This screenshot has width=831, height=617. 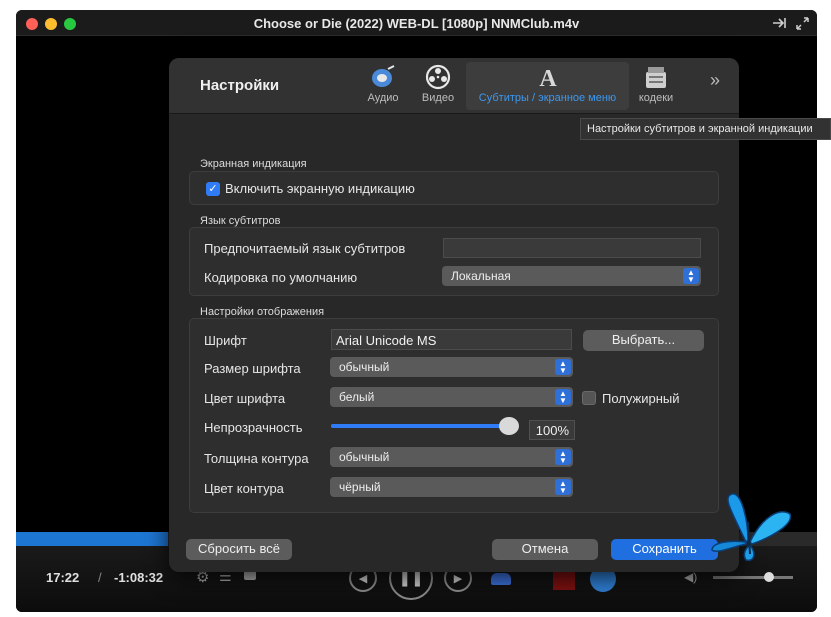 I want to click on preferred-language-label: Предпочитаемый язык субтитров, so click(x=305, y=248).